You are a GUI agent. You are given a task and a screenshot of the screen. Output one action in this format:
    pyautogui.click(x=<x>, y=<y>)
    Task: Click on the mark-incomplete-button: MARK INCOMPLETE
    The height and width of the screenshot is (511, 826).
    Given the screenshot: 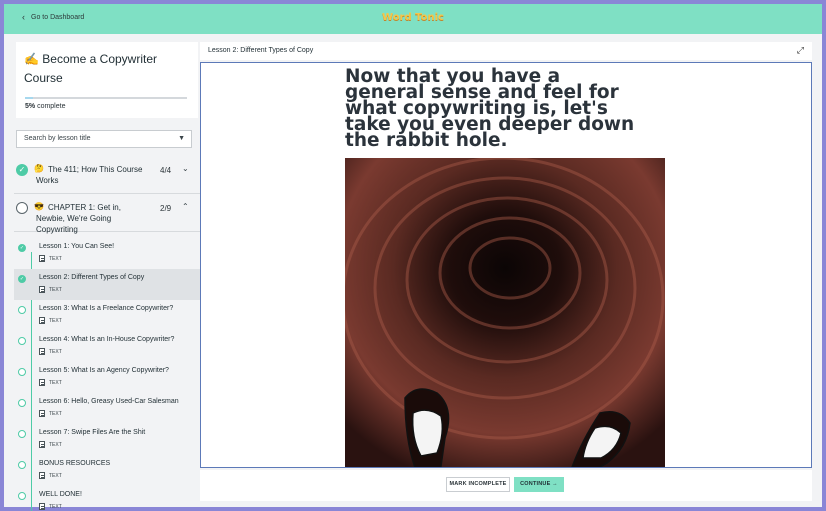 What is the action you would take?
    pyautogui.click(x=478, y=484)
    